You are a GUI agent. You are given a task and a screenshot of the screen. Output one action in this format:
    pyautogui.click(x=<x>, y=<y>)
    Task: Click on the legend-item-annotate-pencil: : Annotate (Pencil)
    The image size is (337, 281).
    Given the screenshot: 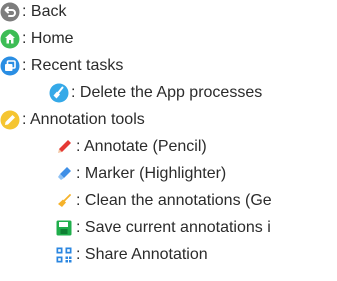 What is the action you would take?
    pyautogui.click(x=130, y=147)
    